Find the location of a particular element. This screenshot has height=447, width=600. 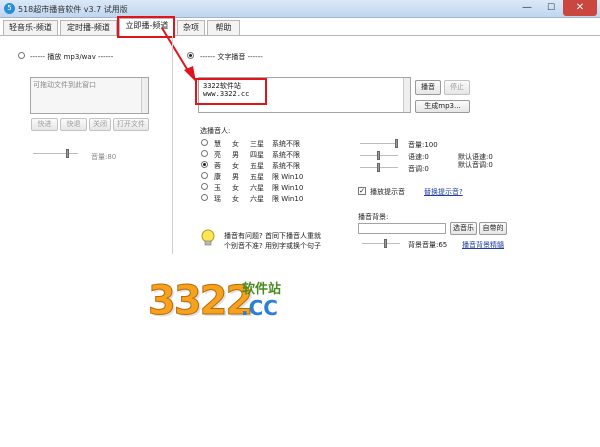

file-drop-placeholder: 可拖动文件到此窗口 is located at coordinates (64, 85).